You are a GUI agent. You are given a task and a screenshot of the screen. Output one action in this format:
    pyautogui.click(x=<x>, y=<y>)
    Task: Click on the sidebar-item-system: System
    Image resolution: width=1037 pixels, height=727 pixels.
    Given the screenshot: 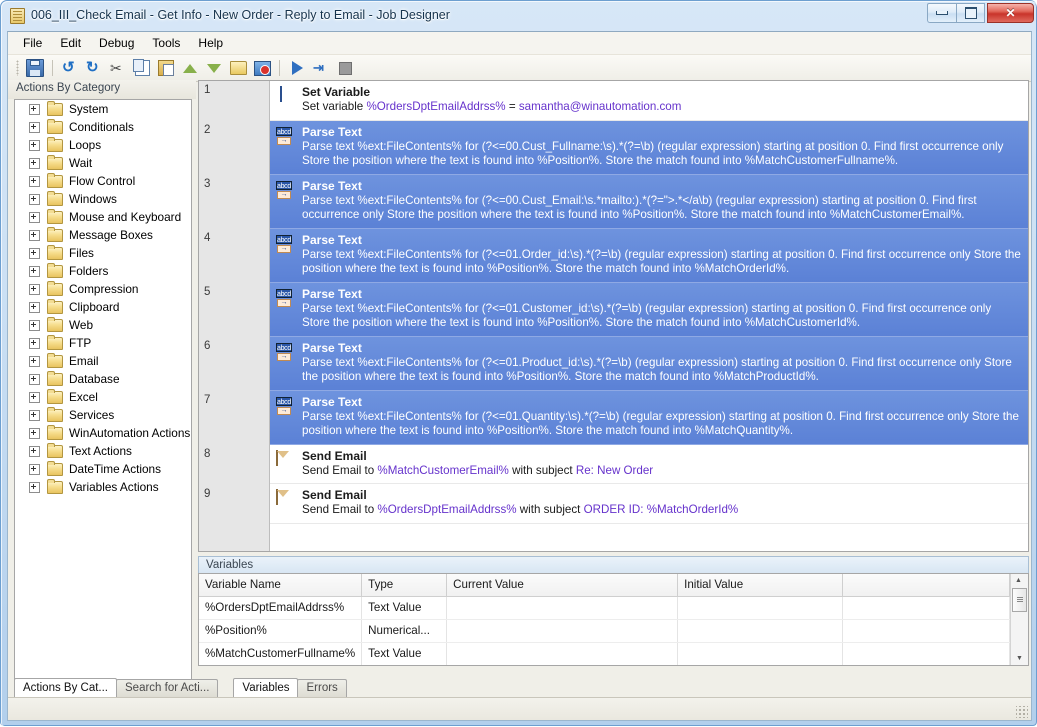 What is the action you would take?
    pyautogui.click(x=103, y=109)
    